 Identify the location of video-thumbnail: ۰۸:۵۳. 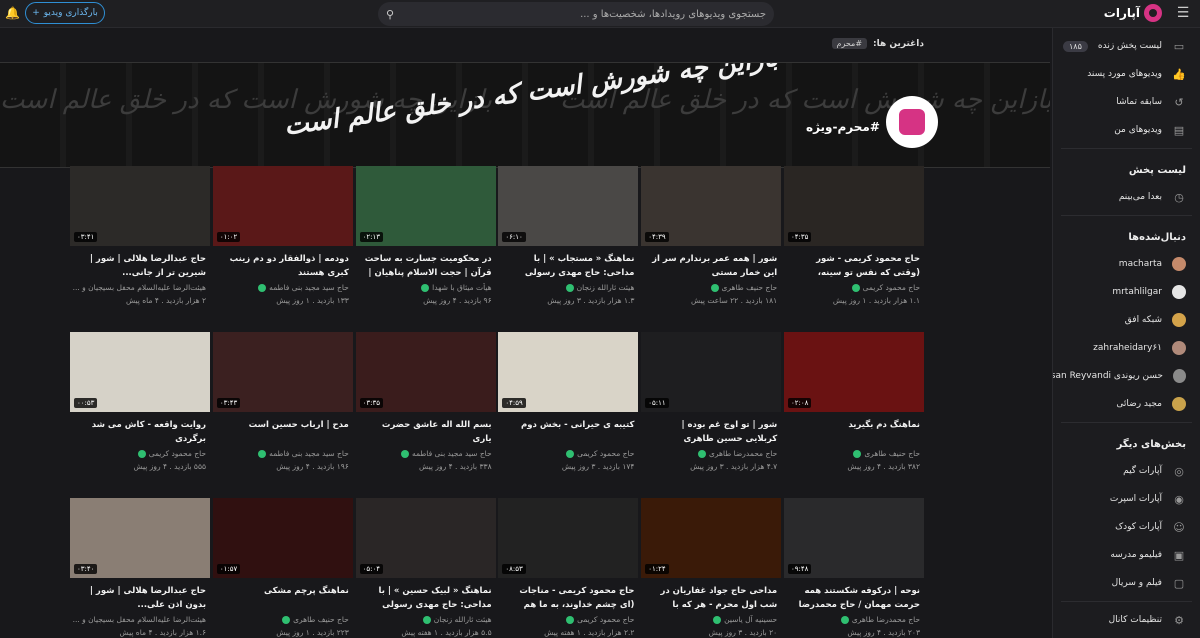
(568, 538).